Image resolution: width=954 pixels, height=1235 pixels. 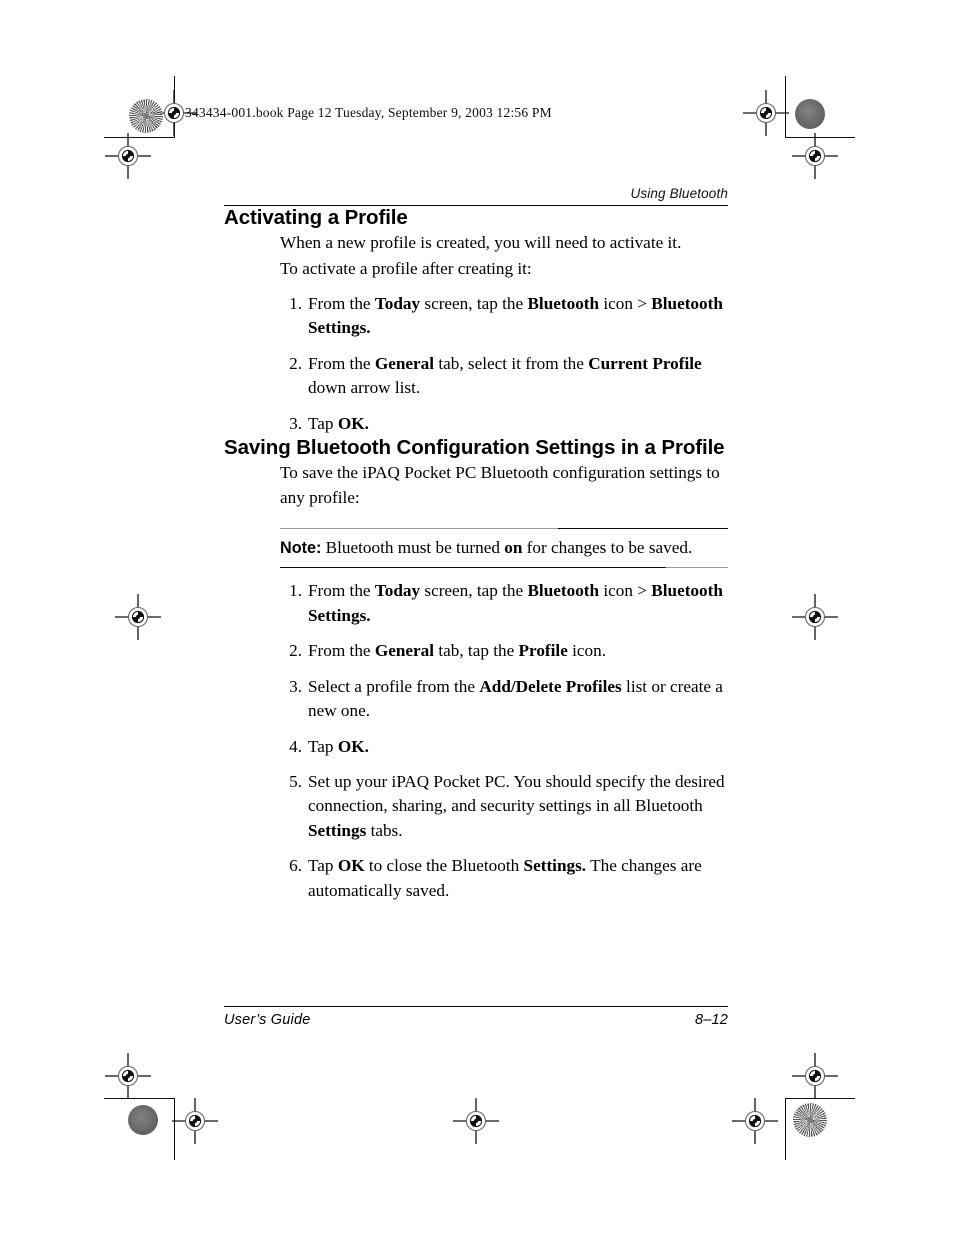 What do you see at coordinates (587, 651) in the screenshot?
I see `body-text: icon.` at bounding box center [587, 651].